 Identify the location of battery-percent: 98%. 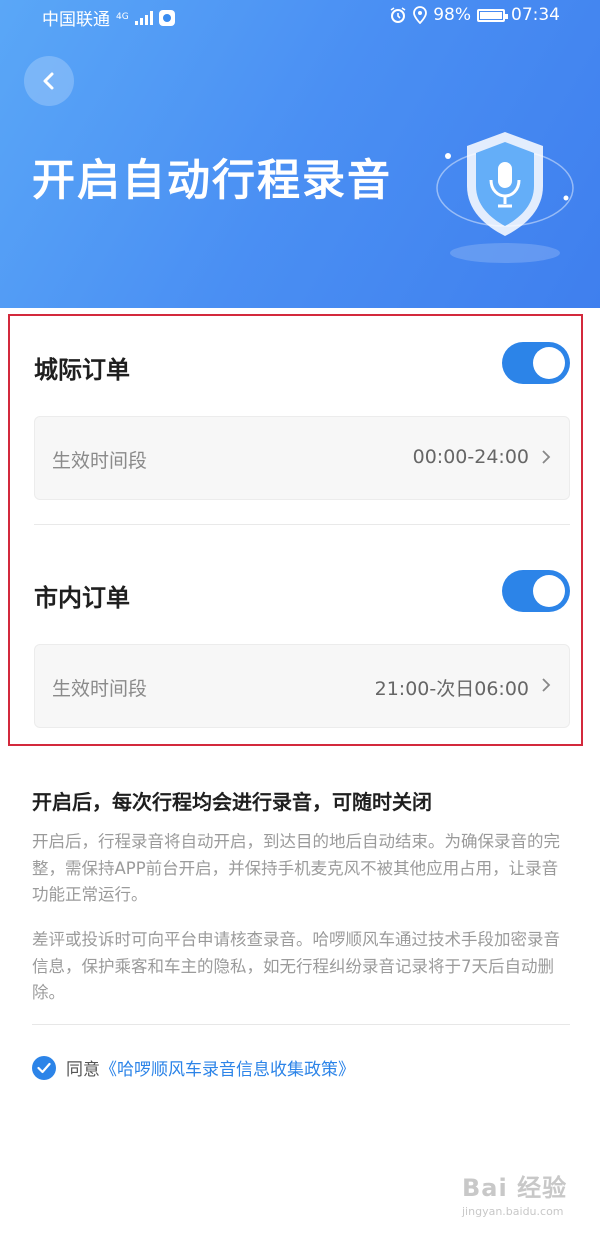
(452, 15).